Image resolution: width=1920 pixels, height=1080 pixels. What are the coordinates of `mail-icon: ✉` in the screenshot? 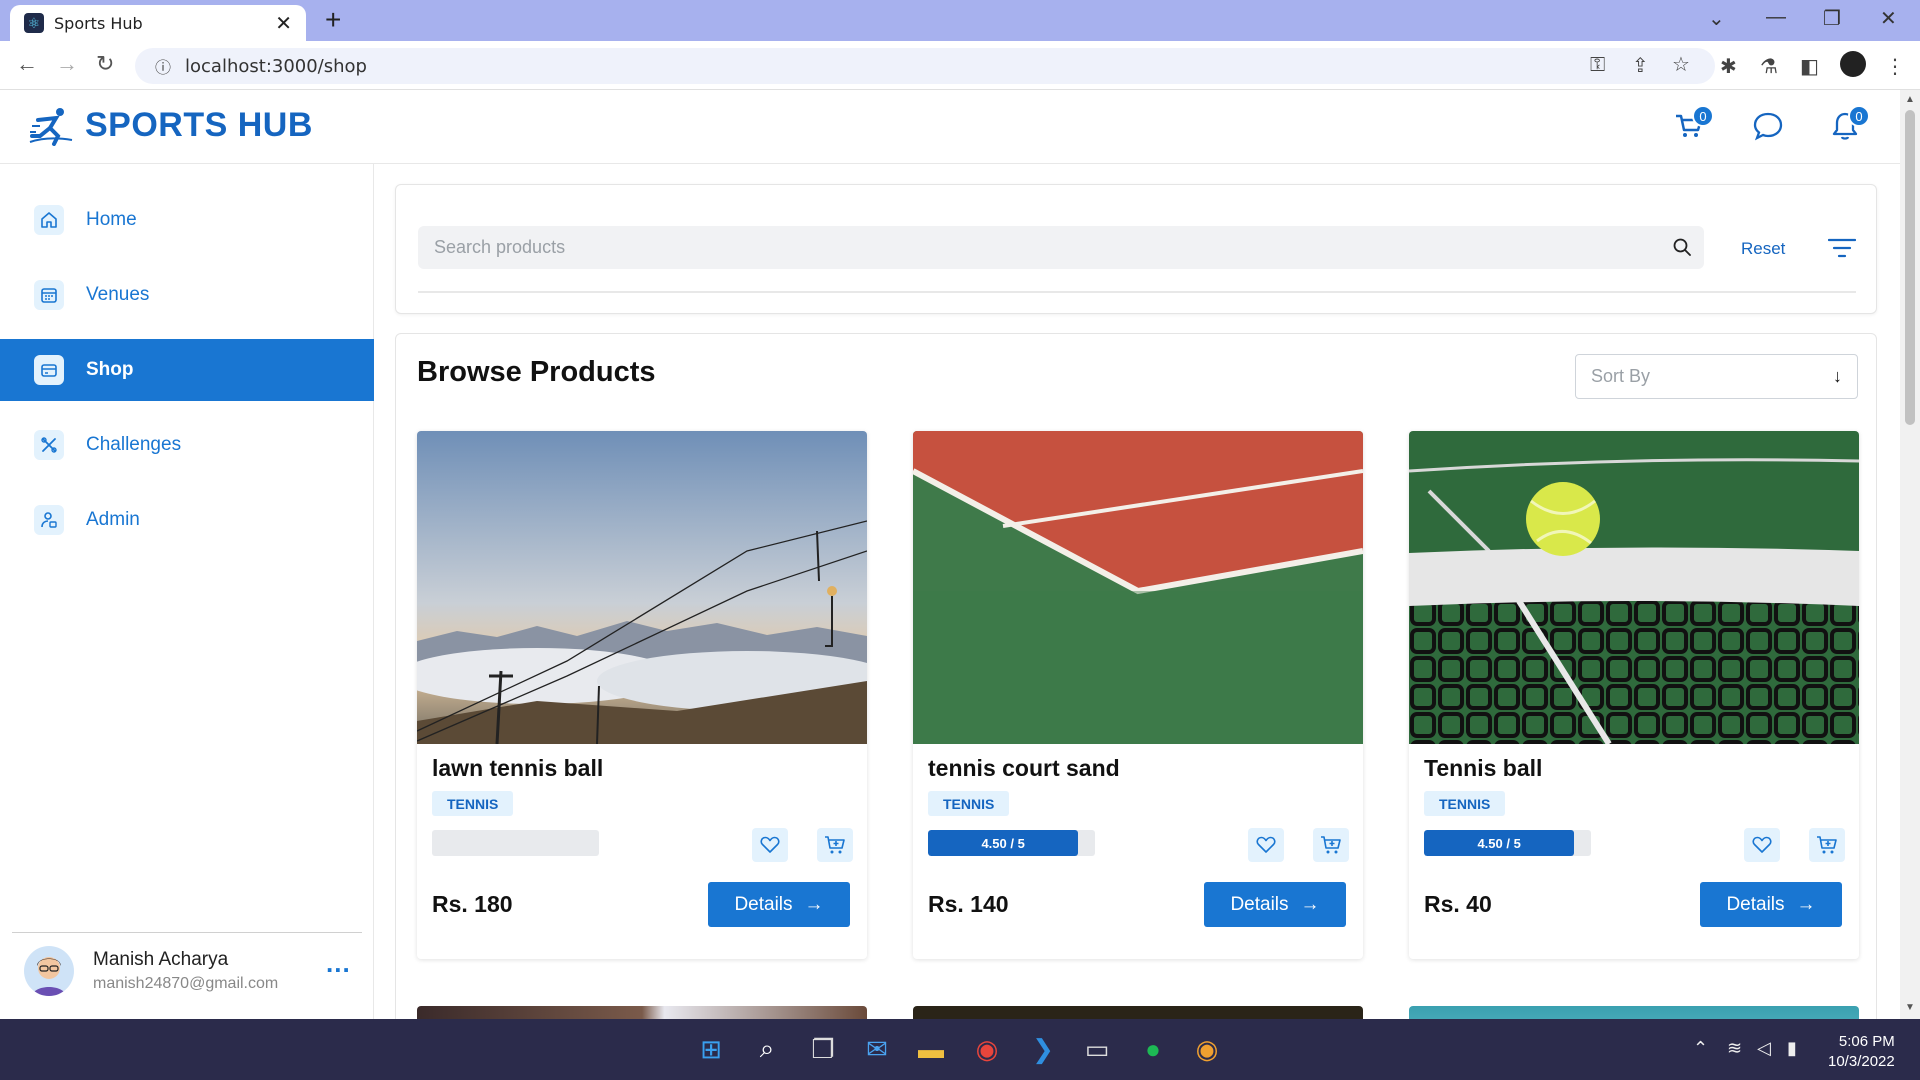 It's located at (877, 1049).